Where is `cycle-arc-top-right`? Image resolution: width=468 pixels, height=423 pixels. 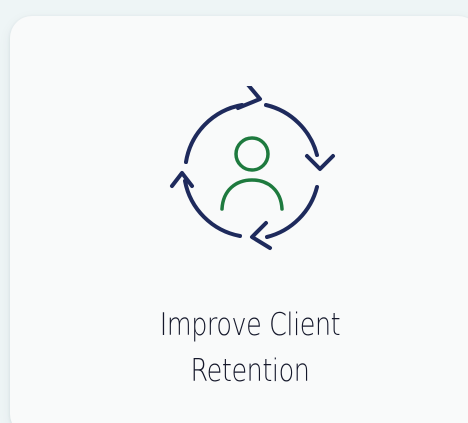
cycle-arc-top-right is located at coordinates (291, 130).